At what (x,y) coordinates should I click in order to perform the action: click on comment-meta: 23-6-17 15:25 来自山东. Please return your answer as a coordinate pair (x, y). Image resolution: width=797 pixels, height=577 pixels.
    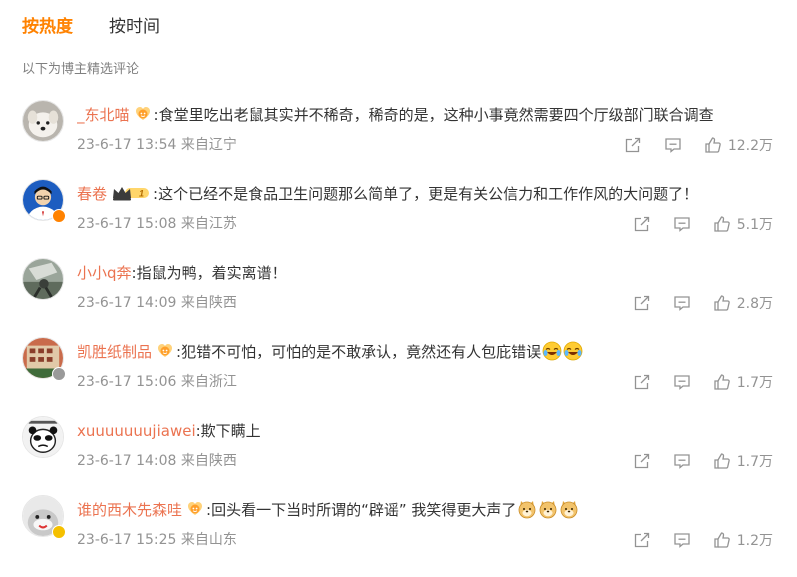
    Looking at the image, I should click on (157, 540).